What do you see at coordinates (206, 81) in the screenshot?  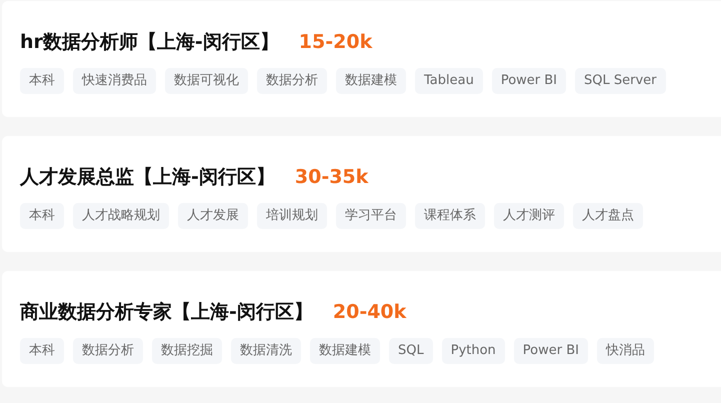 I see `skill-tag: 数据可视化` at bounding box center [206, 81].